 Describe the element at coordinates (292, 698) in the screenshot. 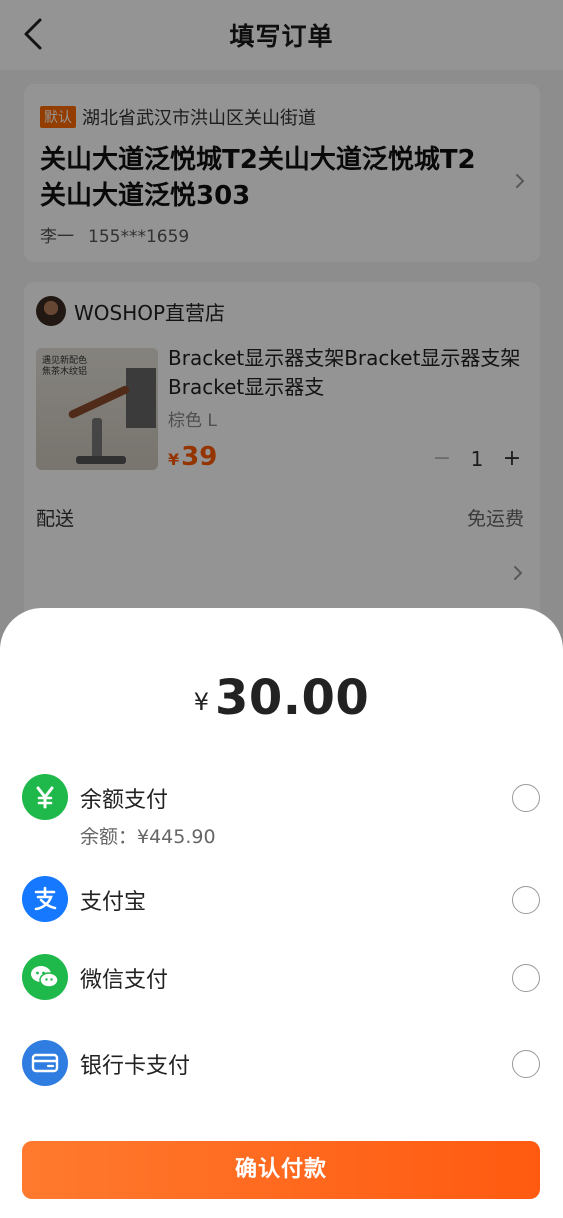

I see `amount-value: 30.00` at that location.